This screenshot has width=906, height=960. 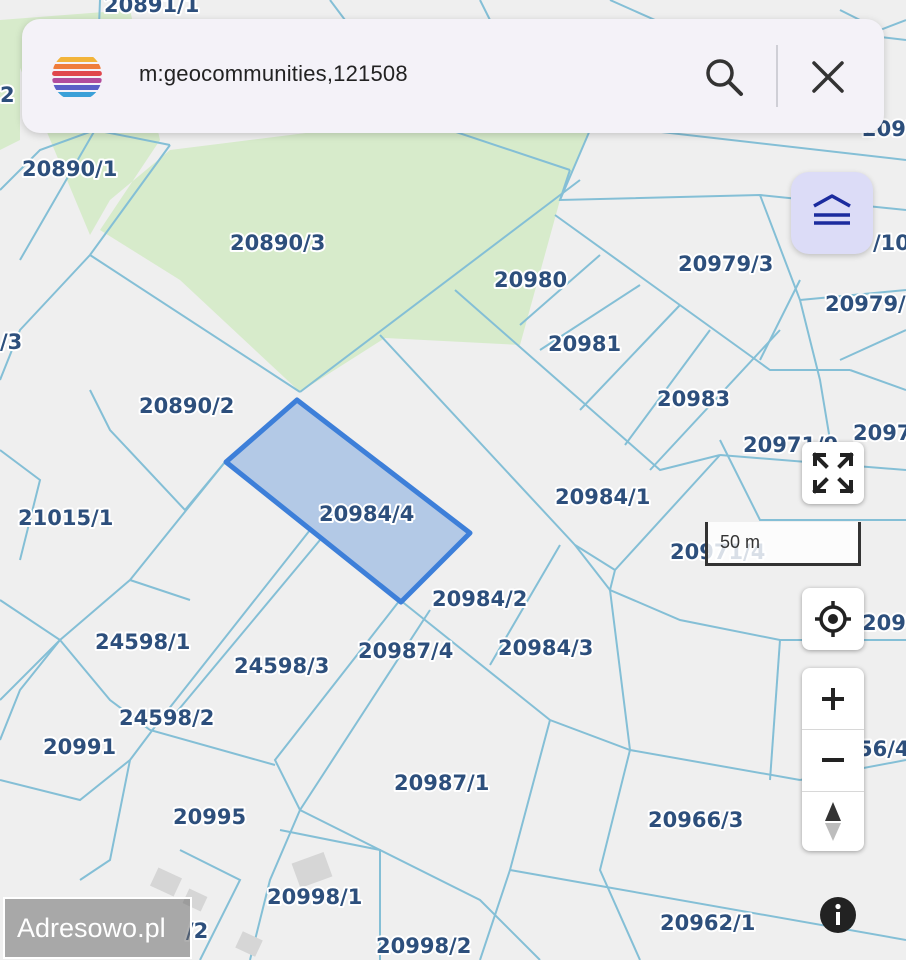 I want to click on parcel-label: 20998/2, so click(x=423, y=946).